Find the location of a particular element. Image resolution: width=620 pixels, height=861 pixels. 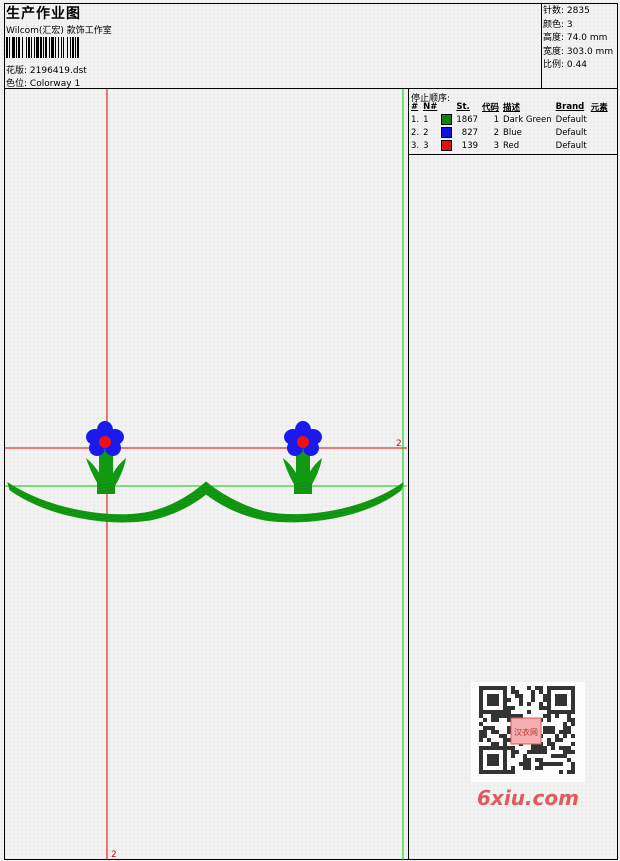

watermark: 汉衣网 6xiu.com is located at coordinates (528, 746).